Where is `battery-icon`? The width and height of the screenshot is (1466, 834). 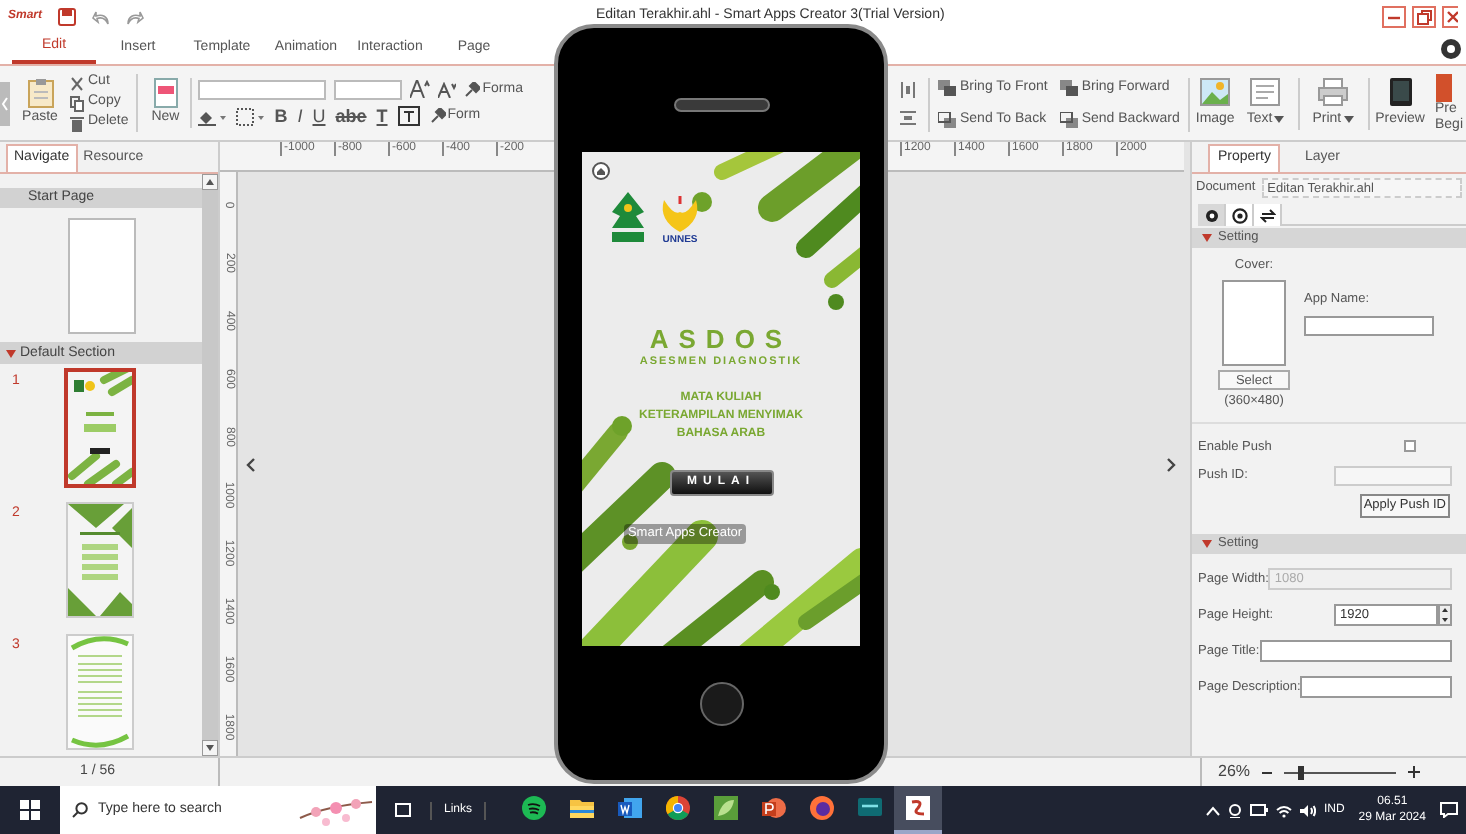 battery-icon is located at coordinates (1258, 810).